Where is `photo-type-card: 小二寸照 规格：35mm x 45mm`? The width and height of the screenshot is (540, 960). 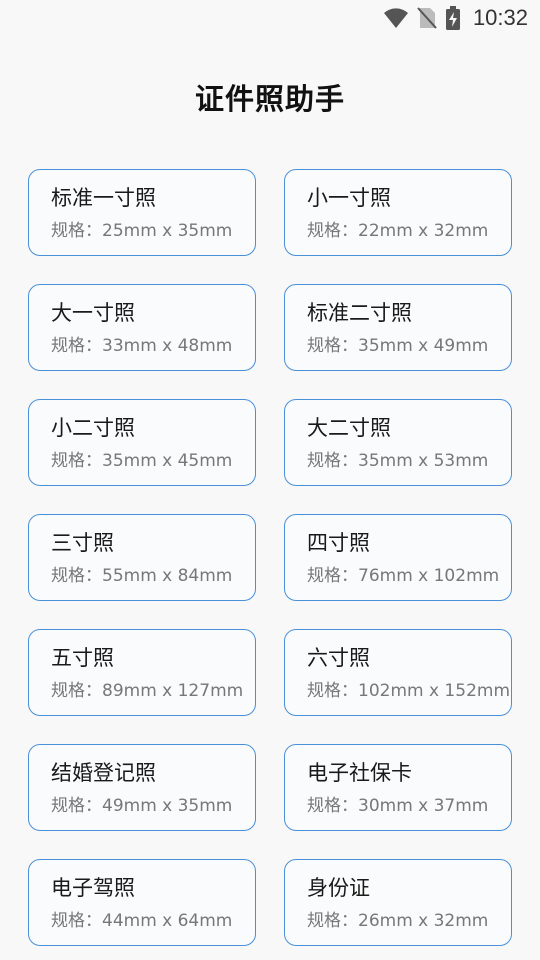 photo-type-card: 小二寸照 规格：35mm x 45mm is located at coordinates (142, 442).